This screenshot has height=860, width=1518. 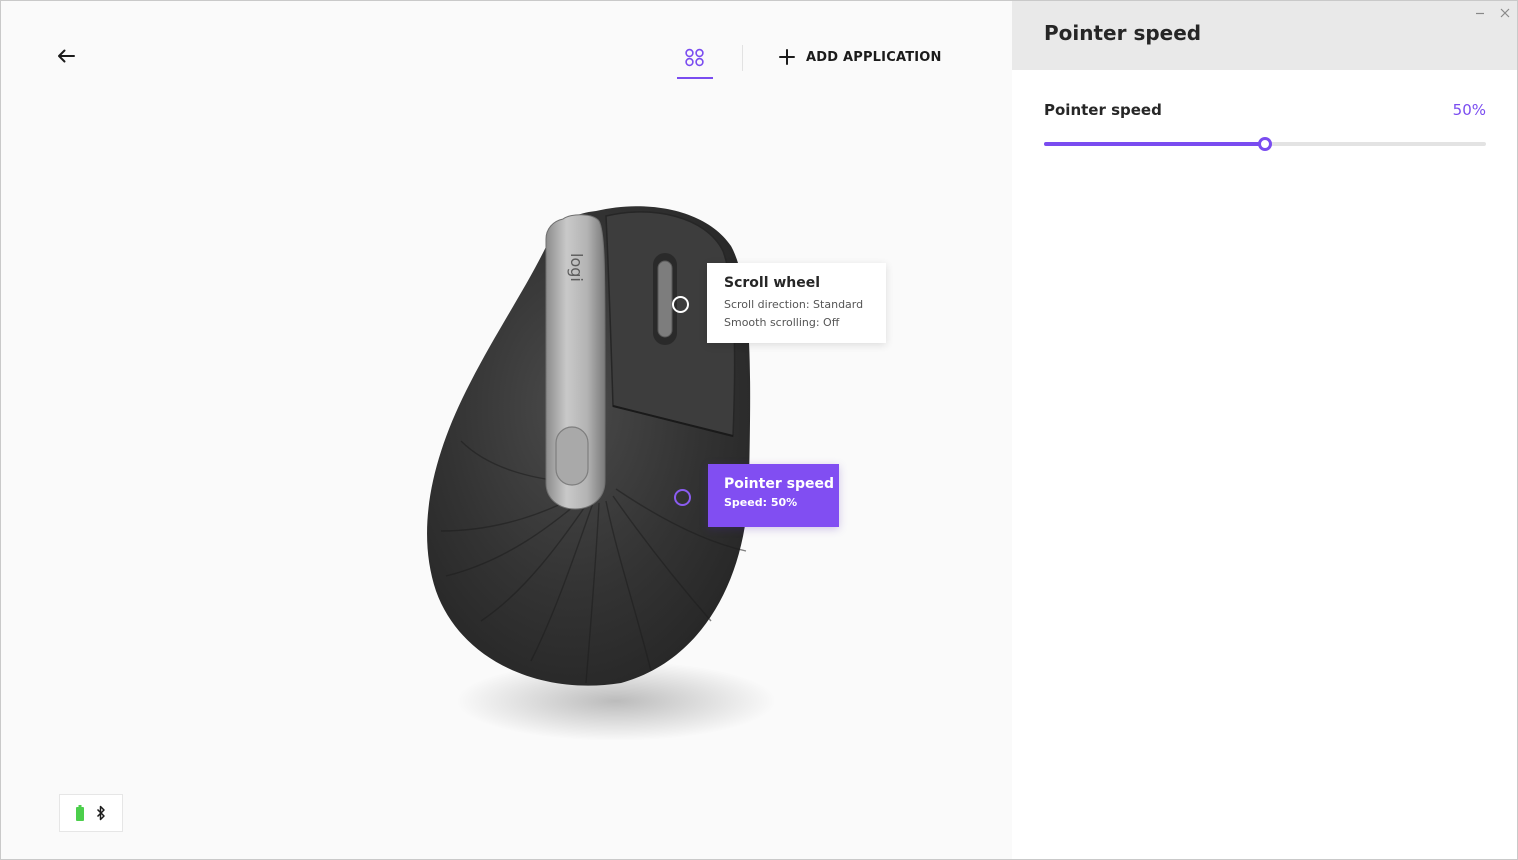 I want to click on pointer-speed-label: Pointer speed, so click(x=1103, y=110).